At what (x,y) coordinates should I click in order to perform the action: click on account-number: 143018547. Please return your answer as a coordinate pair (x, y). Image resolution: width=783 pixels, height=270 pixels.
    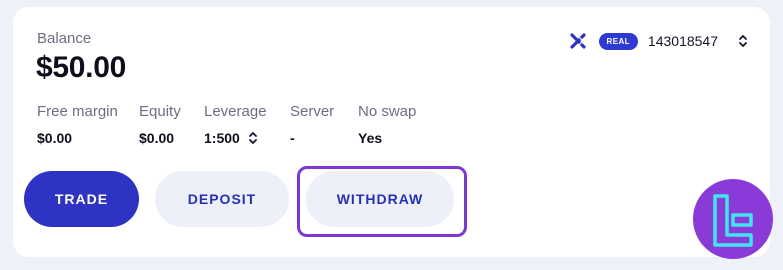
    Looking at the image, I should click on (682, 41).